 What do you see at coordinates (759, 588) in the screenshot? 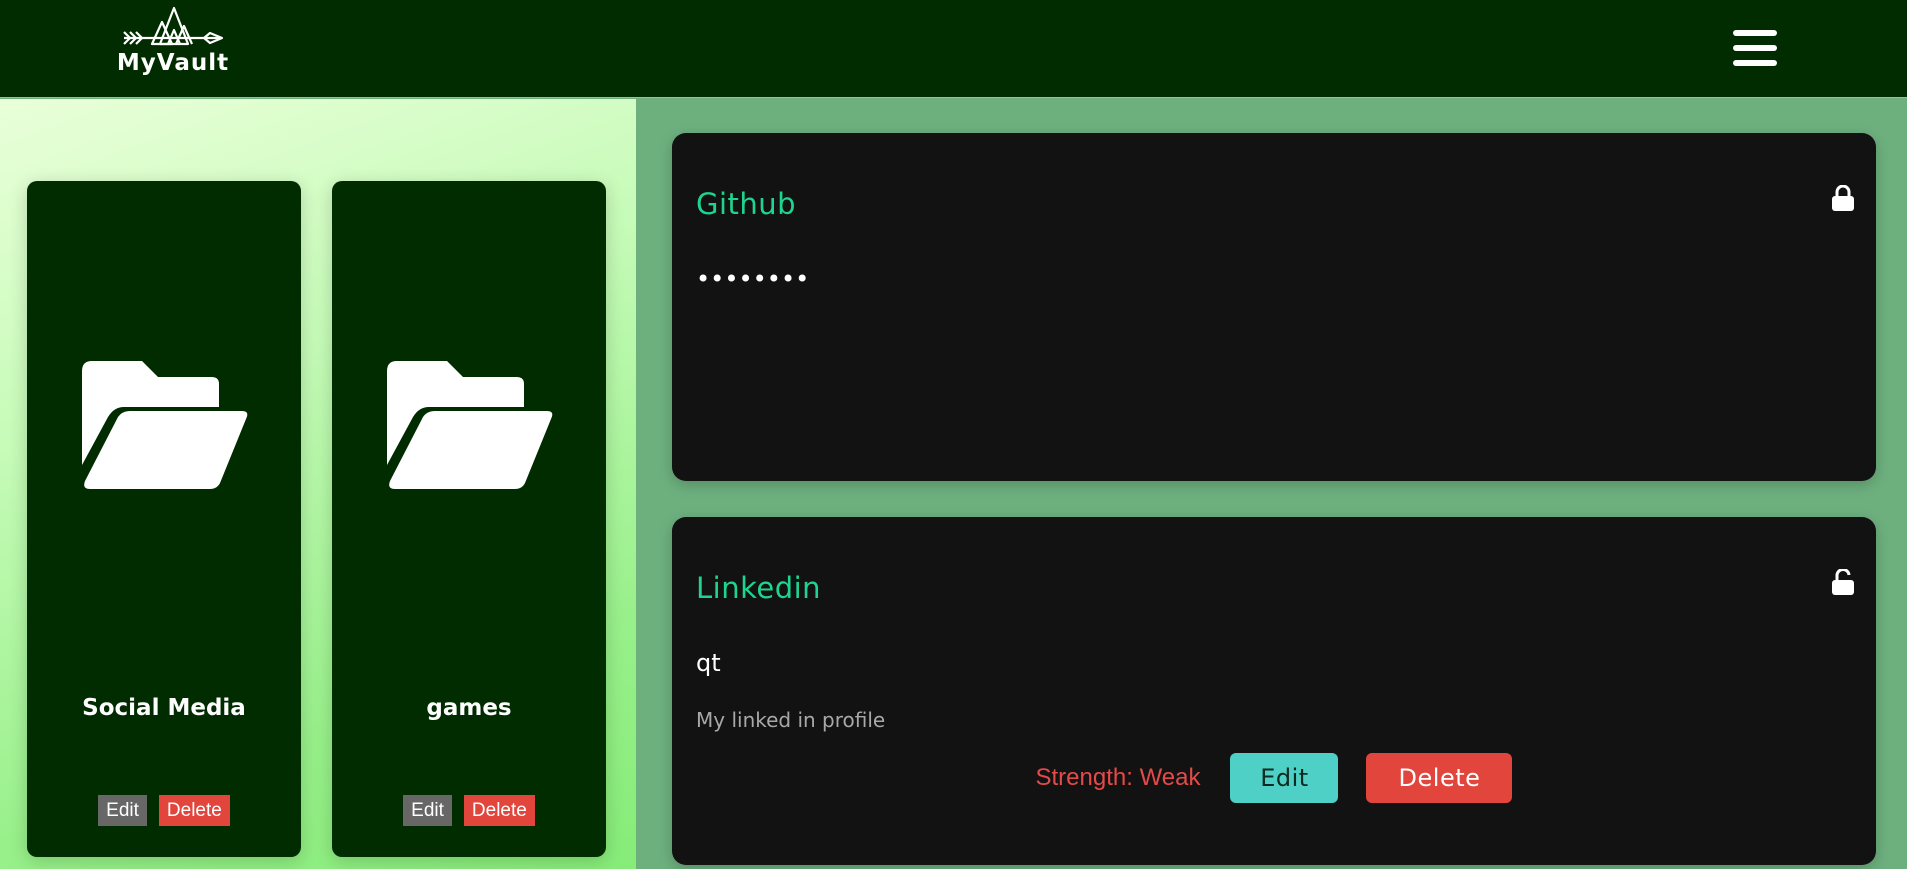
I see `credential-title: Linkedin` at bounding box center [759, 588].